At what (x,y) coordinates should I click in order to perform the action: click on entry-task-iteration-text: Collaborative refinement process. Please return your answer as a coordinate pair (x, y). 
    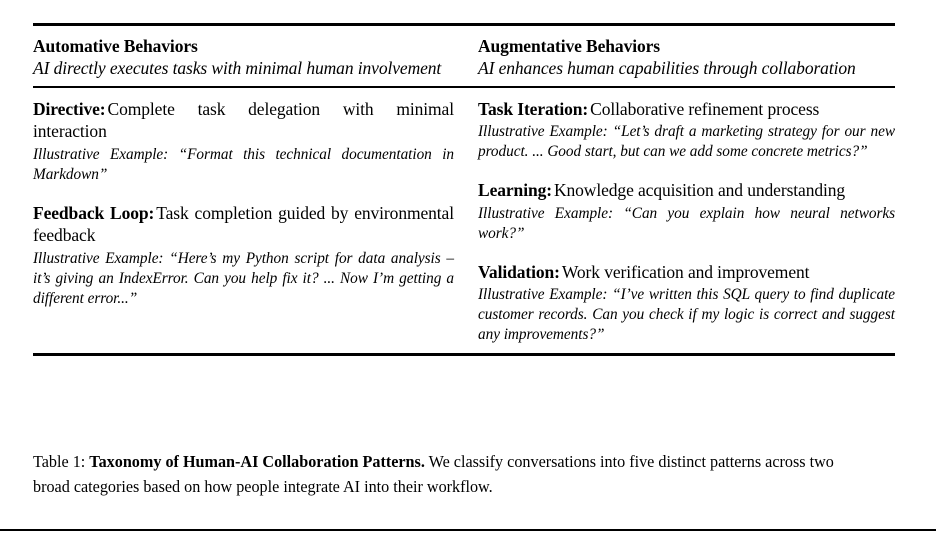
    Looking at the image, I should click on (705, 108).